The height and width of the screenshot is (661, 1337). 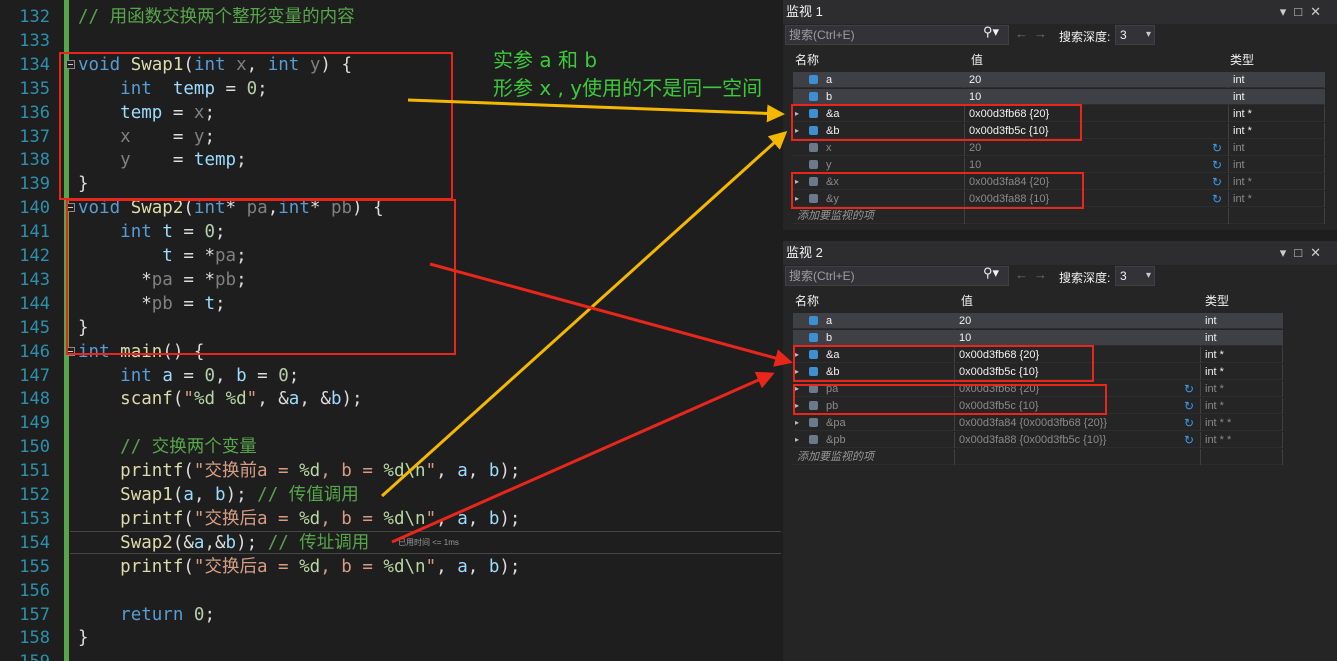 What do you see at coordinates (34, 88) in the screenshot?
I see `line-number: 135` at bounding box center [34, 88].